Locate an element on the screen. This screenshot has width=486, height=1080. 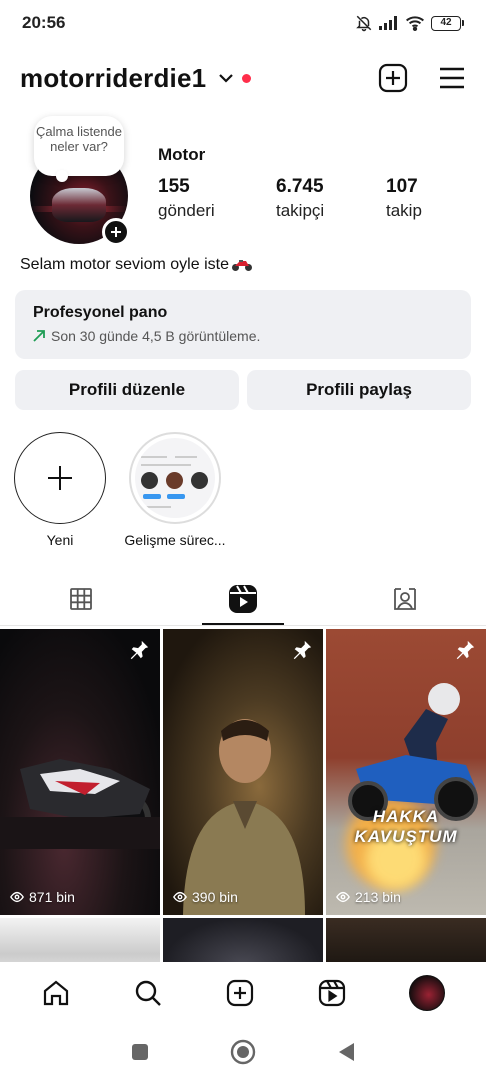
motorcycle-thumbnail is located at coordinates (80, 804).